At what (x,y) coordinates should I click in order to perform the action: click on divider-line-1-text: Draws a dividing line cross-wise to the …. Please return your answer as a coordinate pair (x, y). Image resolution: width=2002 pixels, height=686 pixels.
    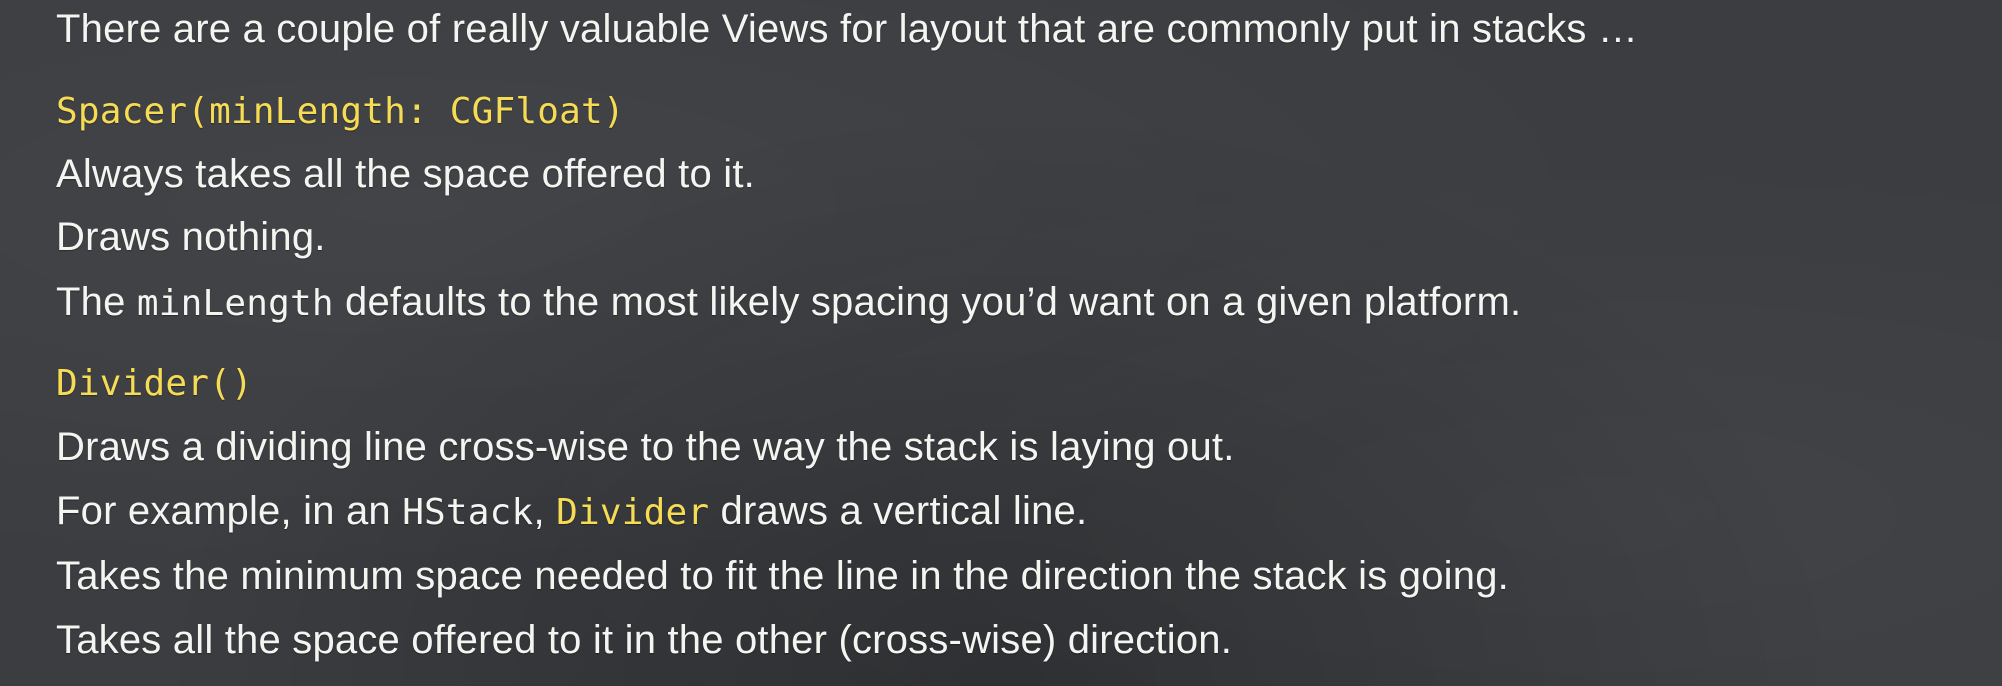
    Looking at the image, I should click on (645, 447).